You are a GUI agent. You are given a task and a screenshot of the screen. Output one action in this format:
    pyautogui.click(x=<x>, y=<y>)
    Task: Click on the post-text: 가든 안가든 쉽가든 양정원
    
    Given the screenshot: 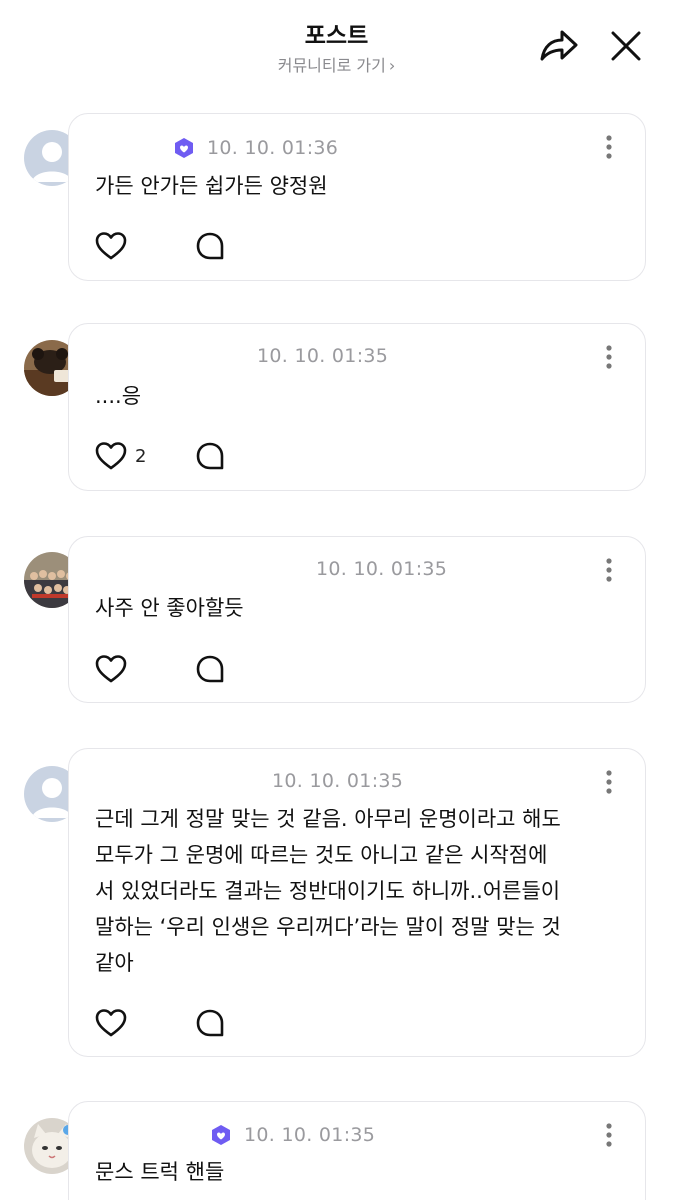 What is the action you would take?
    pyautogui.click(x=211, y=186)
    